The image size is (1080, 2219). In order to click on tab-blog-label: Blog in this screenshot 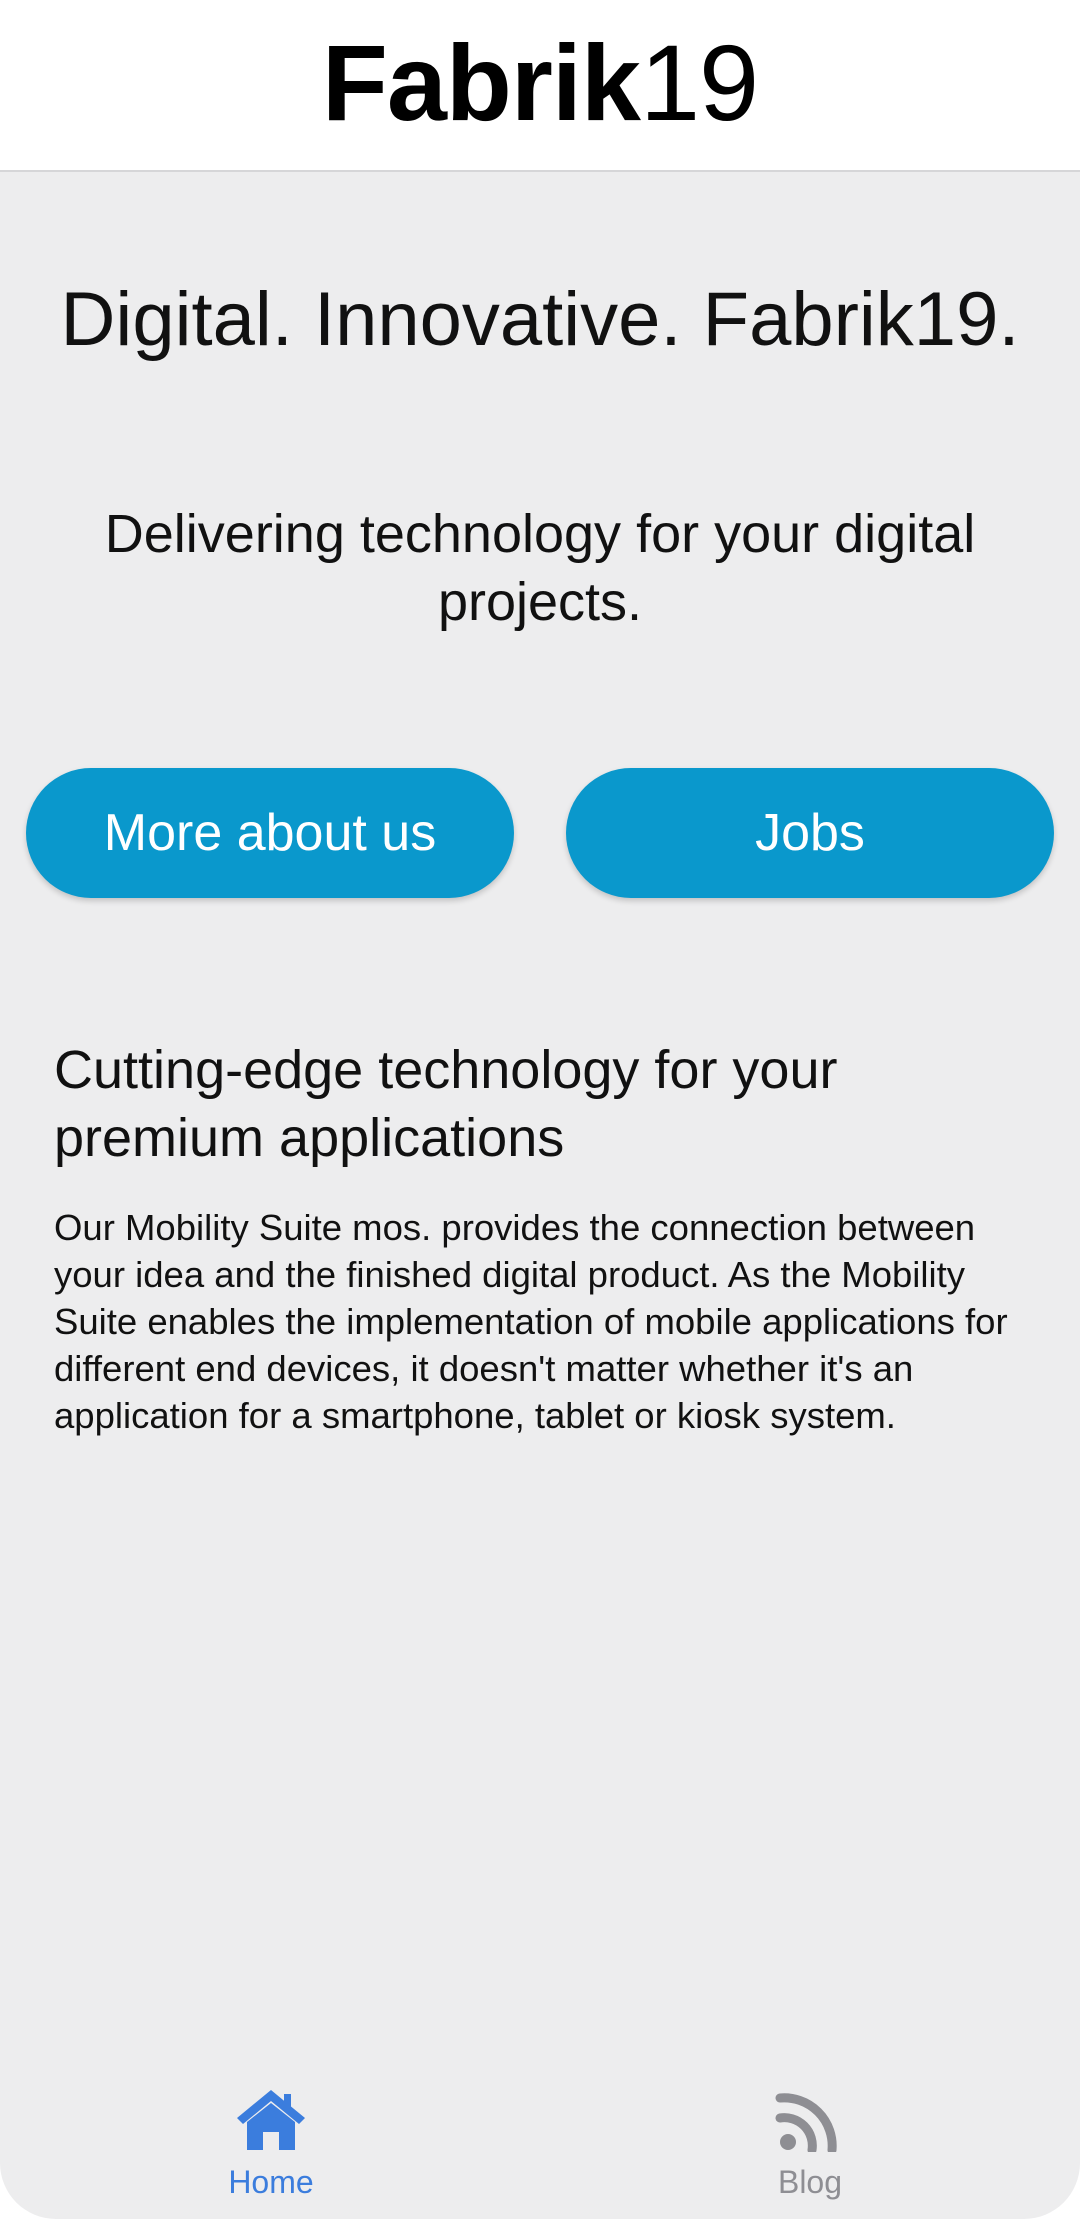, I will do `click(810, 2182)`.